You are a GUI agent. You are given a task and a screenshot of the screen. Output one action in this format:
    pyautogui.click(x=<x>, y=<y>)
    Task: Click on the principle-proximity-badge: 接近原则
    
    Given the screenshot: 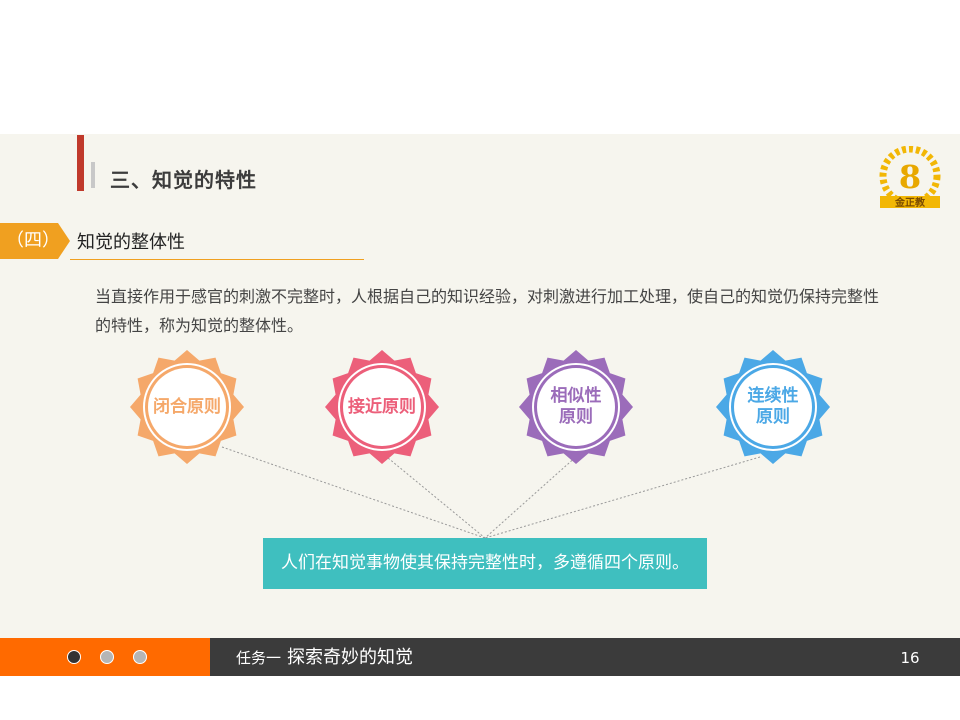 What is the action you would take?
    pyautogui.click(x=382, y=407)
    